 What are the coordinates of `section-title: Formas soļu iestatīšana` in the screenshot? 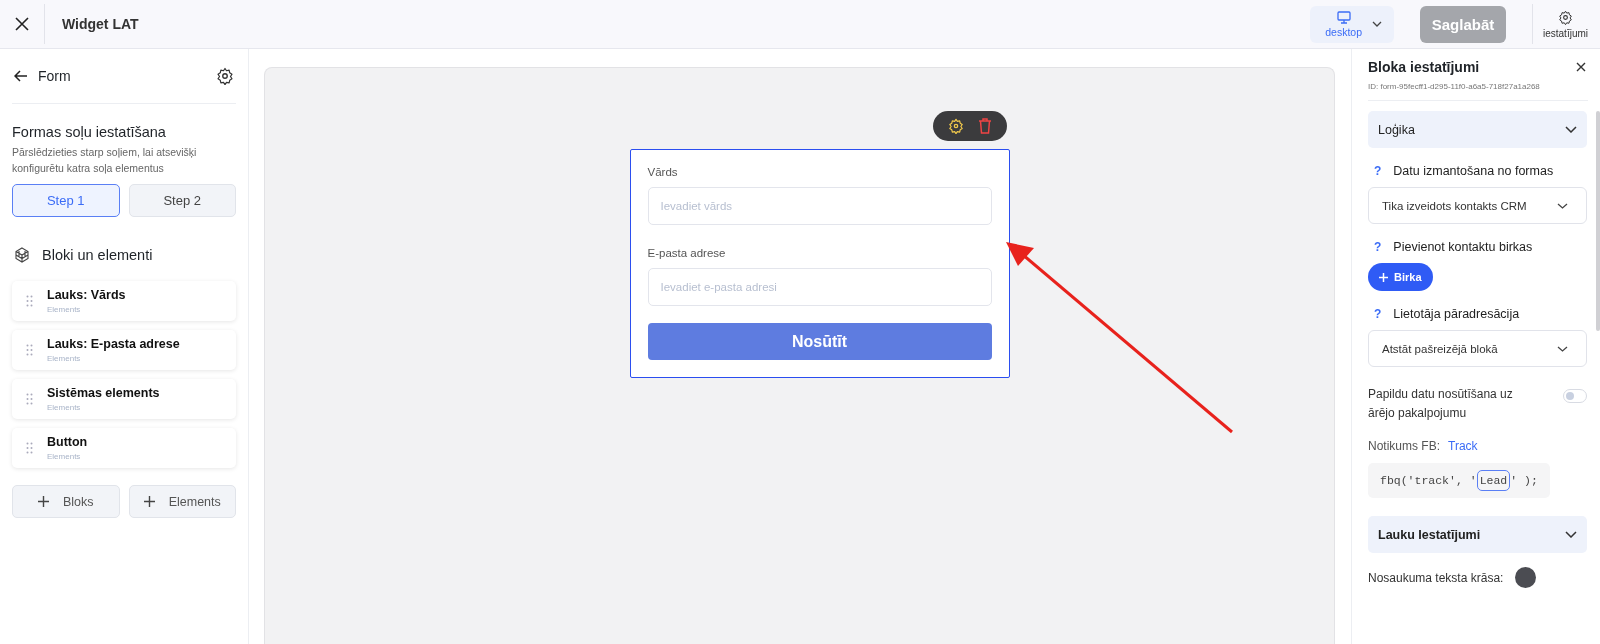 It's located at (89, 132).